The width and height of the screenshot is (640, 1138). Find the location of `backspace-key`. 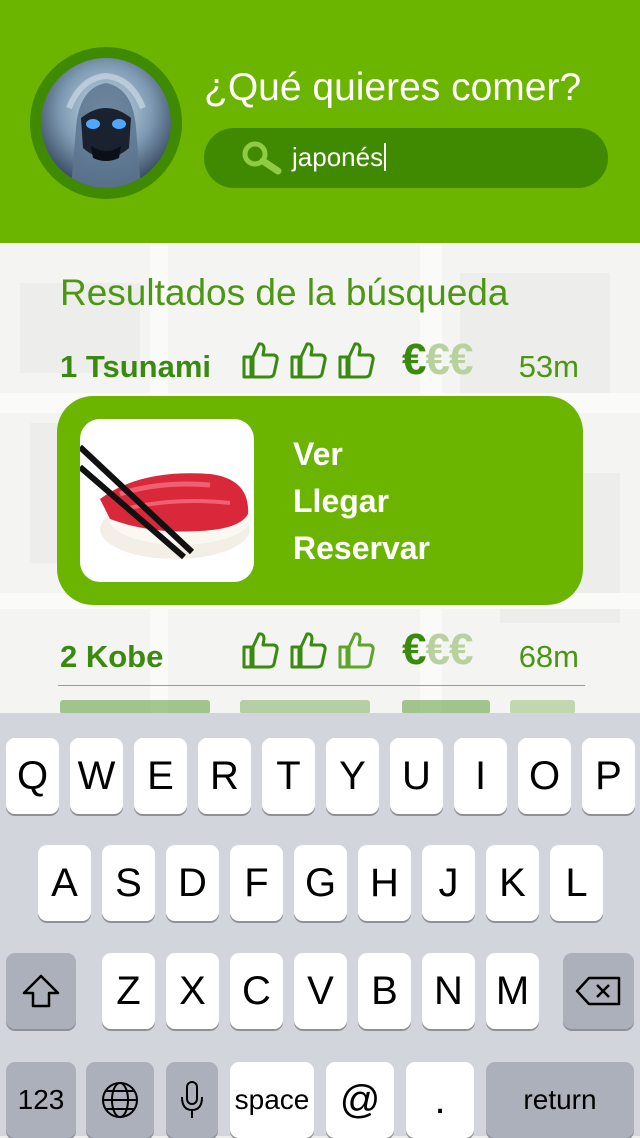

backspace-key is located at coordinates (598, 991).